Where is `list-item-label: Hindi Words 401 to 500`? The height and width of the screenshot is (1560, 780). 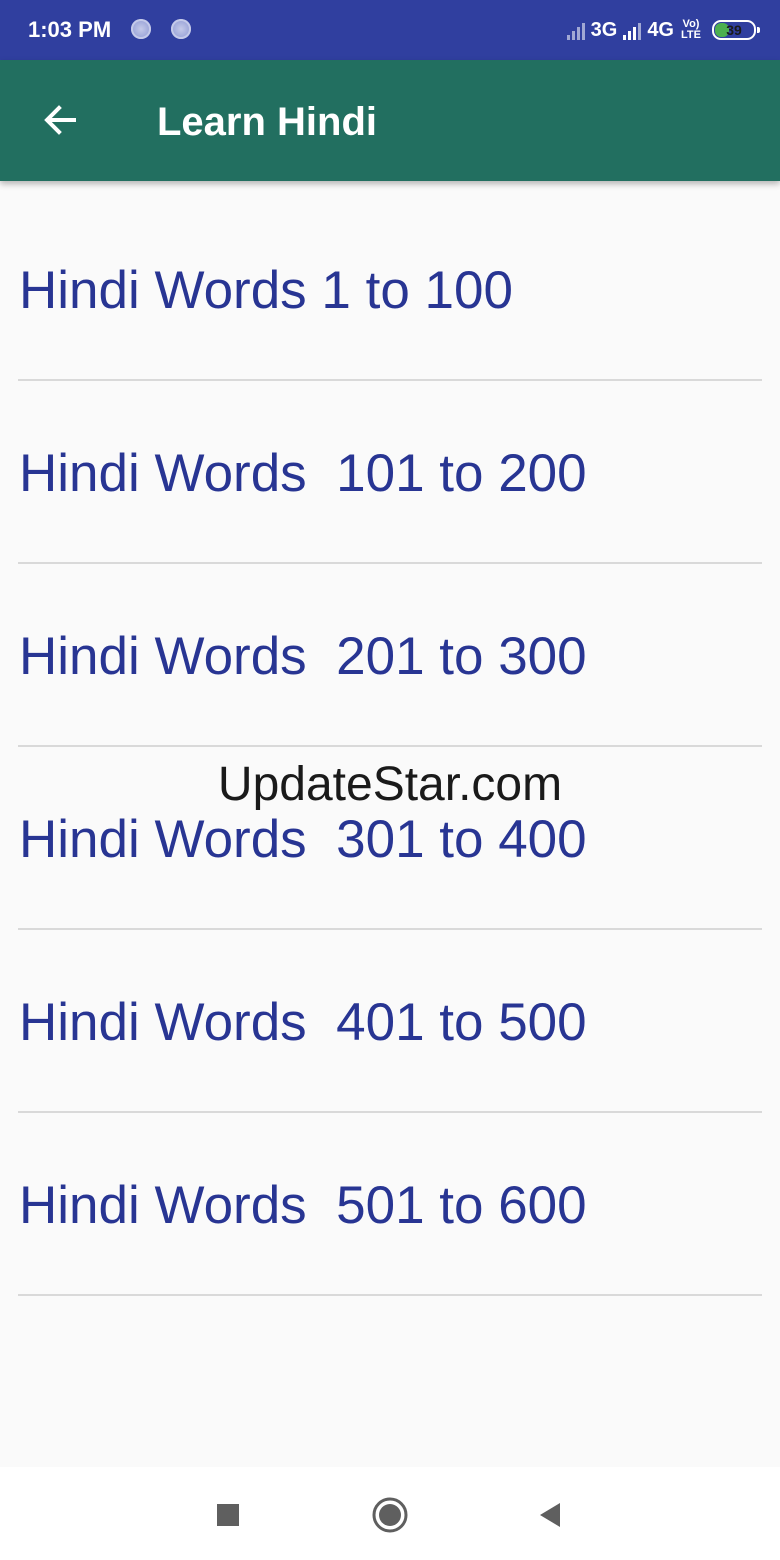
list-item-label: Hindi Words 401 to 500 is located at coordinates (303, 1022).